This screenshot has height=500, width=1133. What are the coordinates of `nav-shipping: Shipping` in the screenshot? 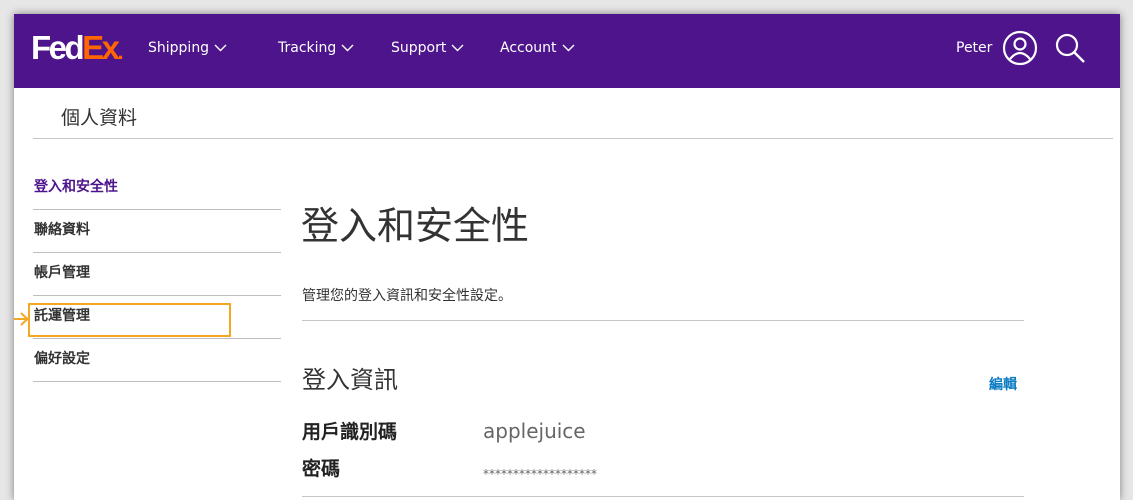 It's located at (187, 48).